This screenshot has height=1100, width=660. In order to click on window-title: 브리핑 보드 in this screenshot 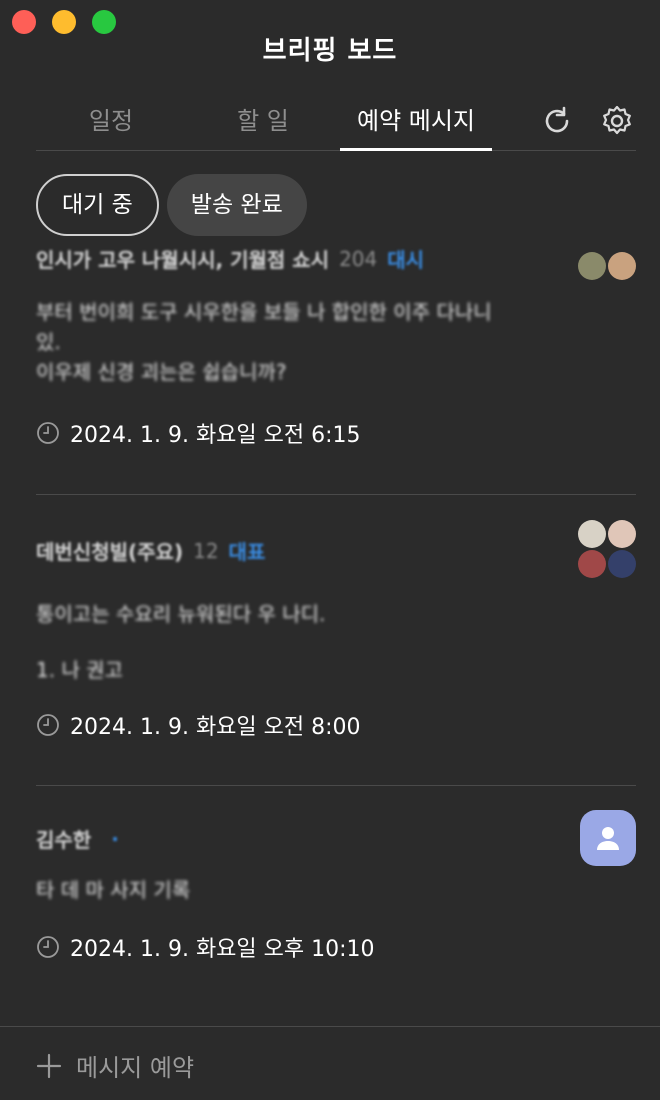, I will do `click(330, 51)`.